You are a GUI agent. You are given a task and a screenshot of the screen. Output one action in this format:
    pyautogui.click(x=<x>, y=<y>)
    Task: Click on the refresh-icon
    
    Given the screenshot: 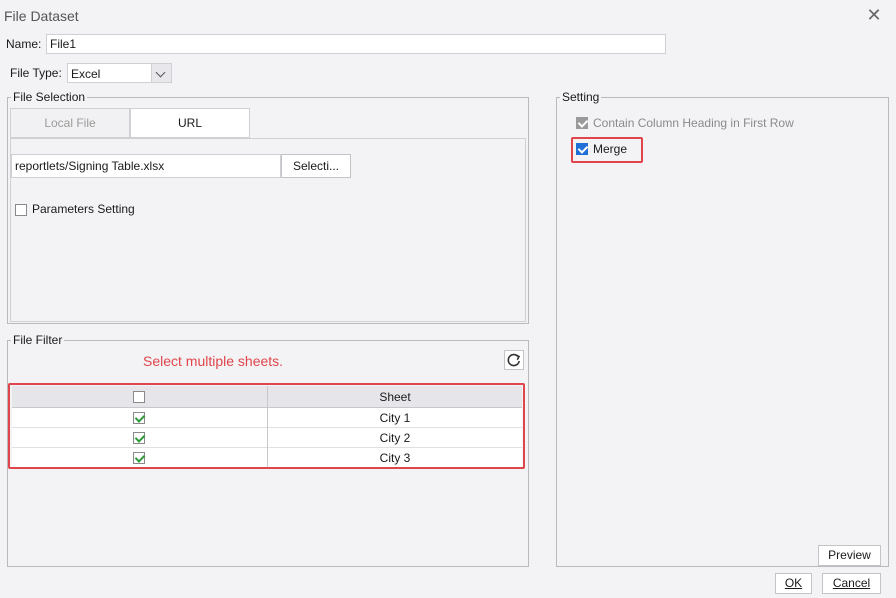 What is the action you would take?
    pyautogui.click(x=514, y=360)
    